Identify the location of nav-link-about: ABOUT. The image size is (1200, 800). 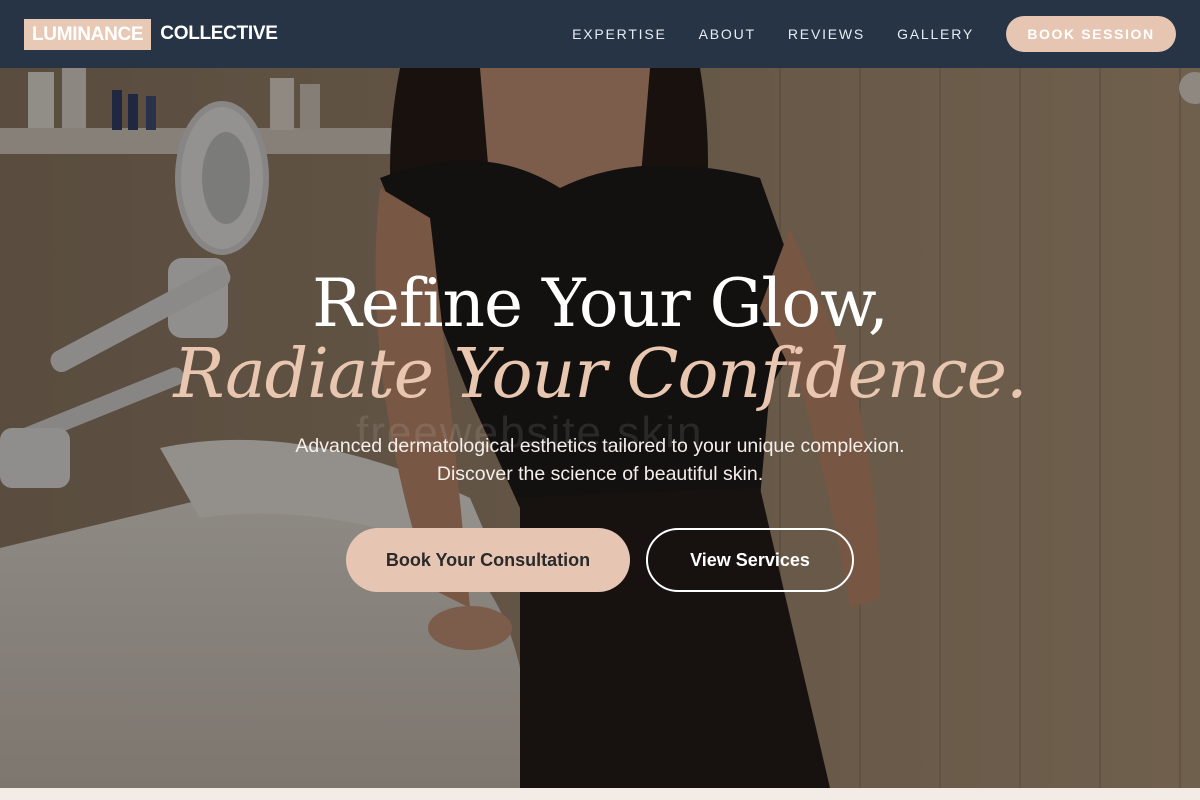
(727, 34).